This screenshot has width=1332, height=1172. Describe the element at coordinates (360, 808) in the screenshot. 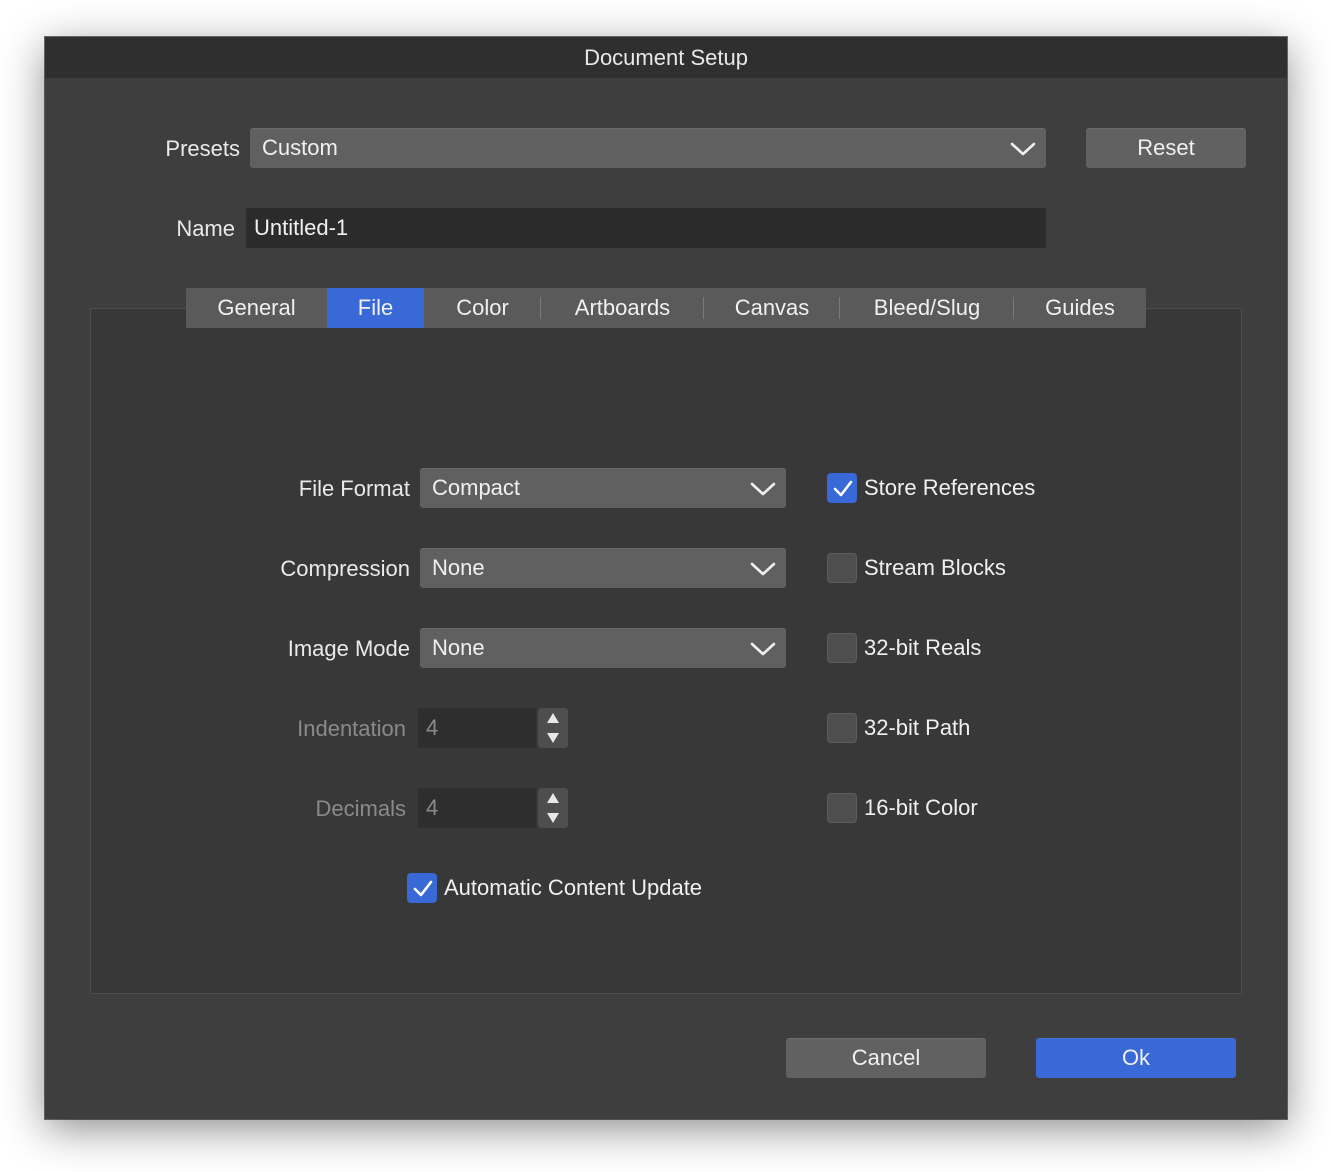

I see `decimals-label: Decimals` at that location.